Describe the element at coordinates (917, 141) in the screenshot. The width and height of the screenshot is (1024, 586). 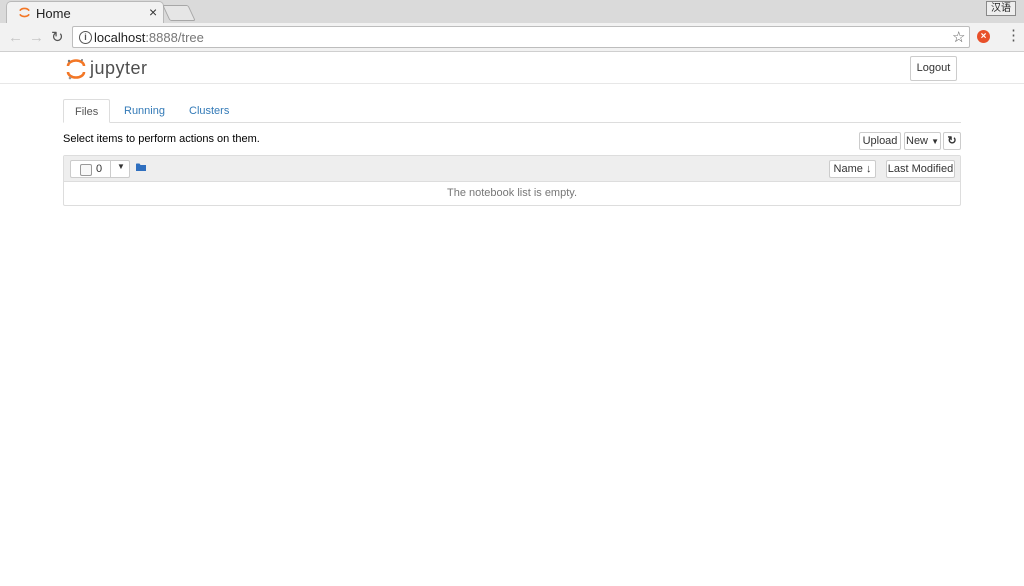
I see `new-button-label: New` at that location.